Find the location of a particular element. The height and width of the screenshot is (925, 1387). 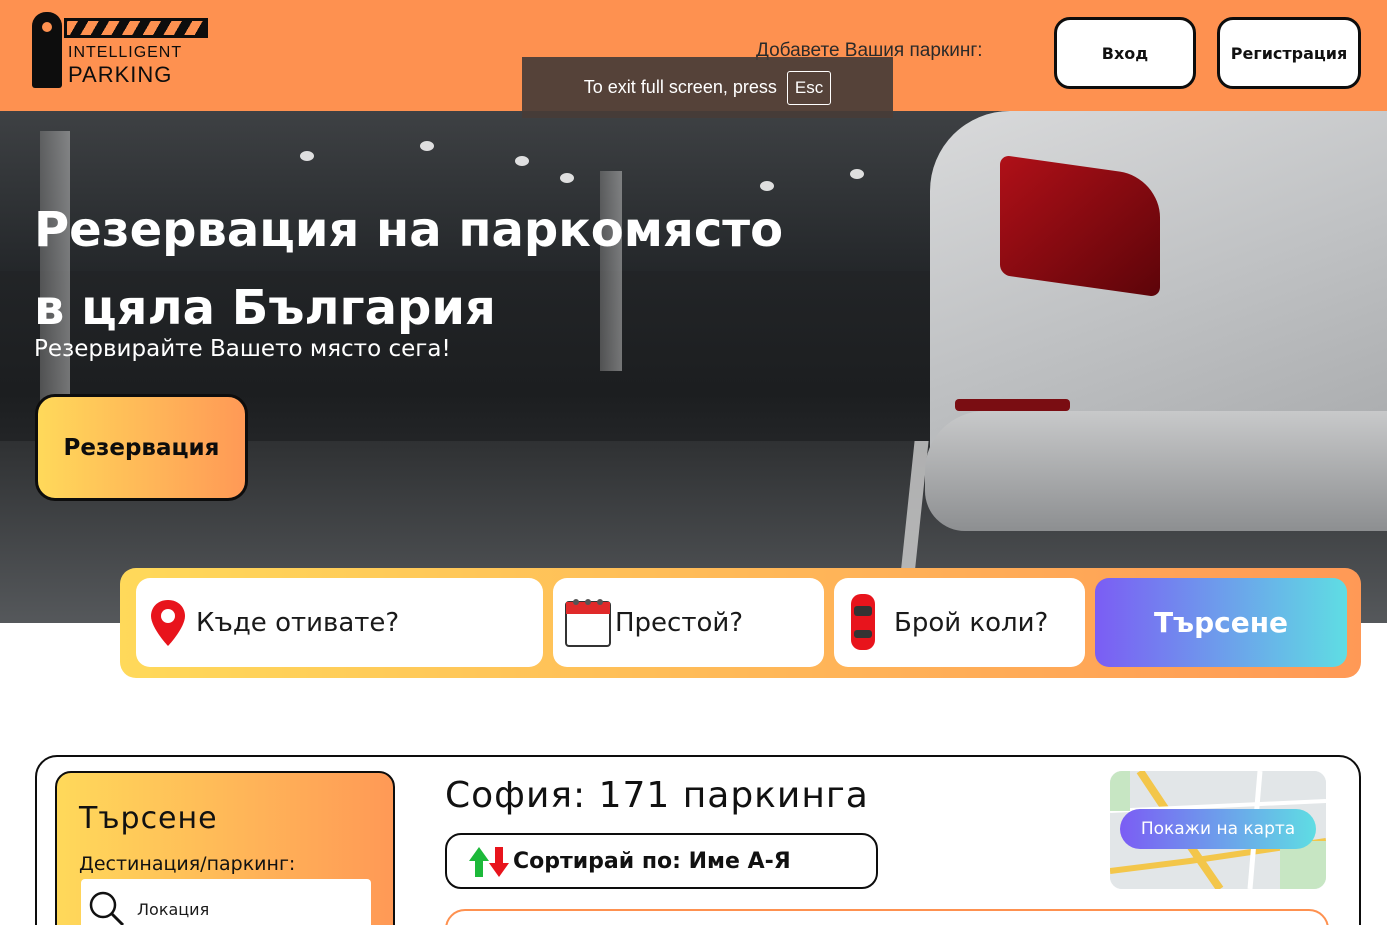

hero-subtitle: Резервирайте Вашето място сега! is located at coordinates (242, 349).